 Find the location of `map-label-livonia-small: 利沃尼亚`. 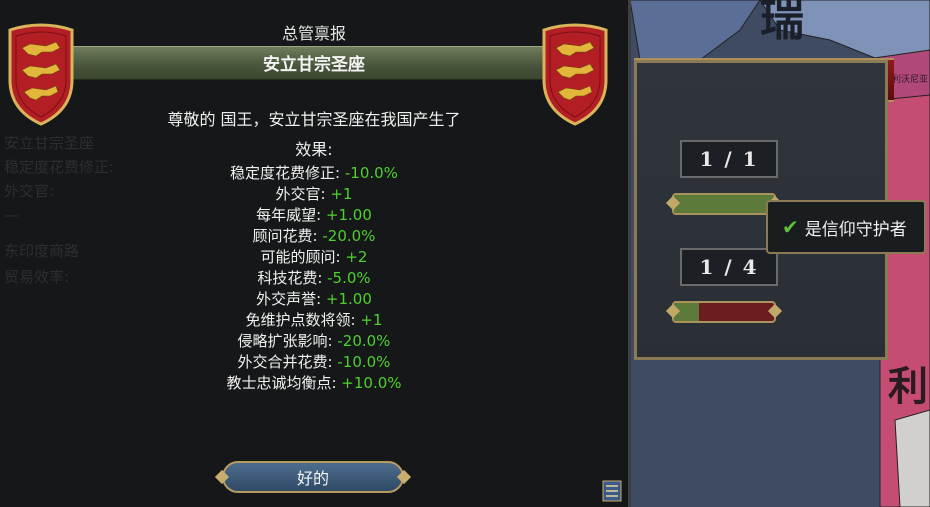

map-label-livonia-small: 利沃尼亚 is located at coordinates (910, 79).